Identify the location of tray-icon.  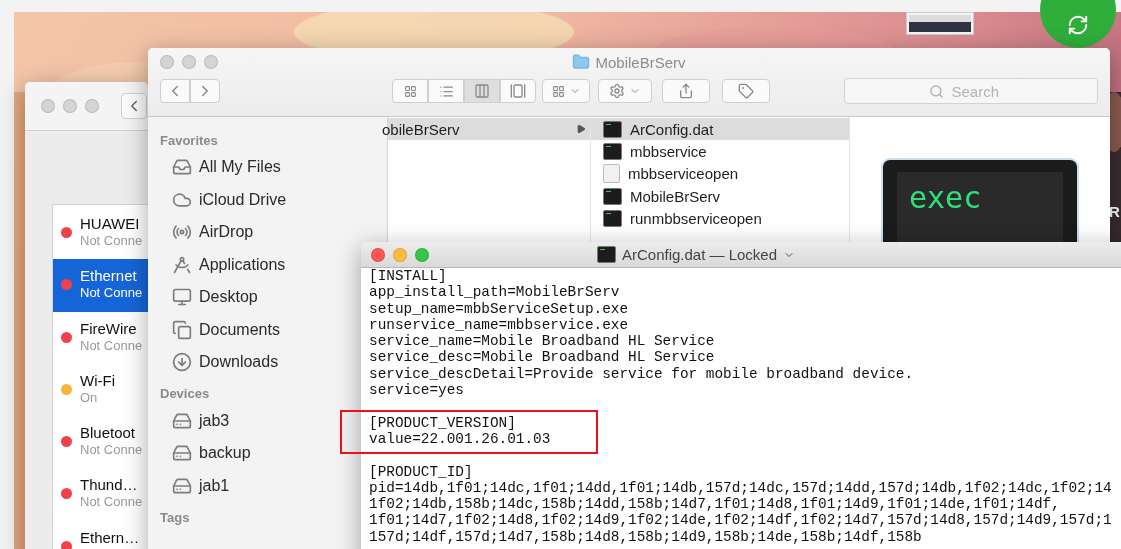
(182, 167).